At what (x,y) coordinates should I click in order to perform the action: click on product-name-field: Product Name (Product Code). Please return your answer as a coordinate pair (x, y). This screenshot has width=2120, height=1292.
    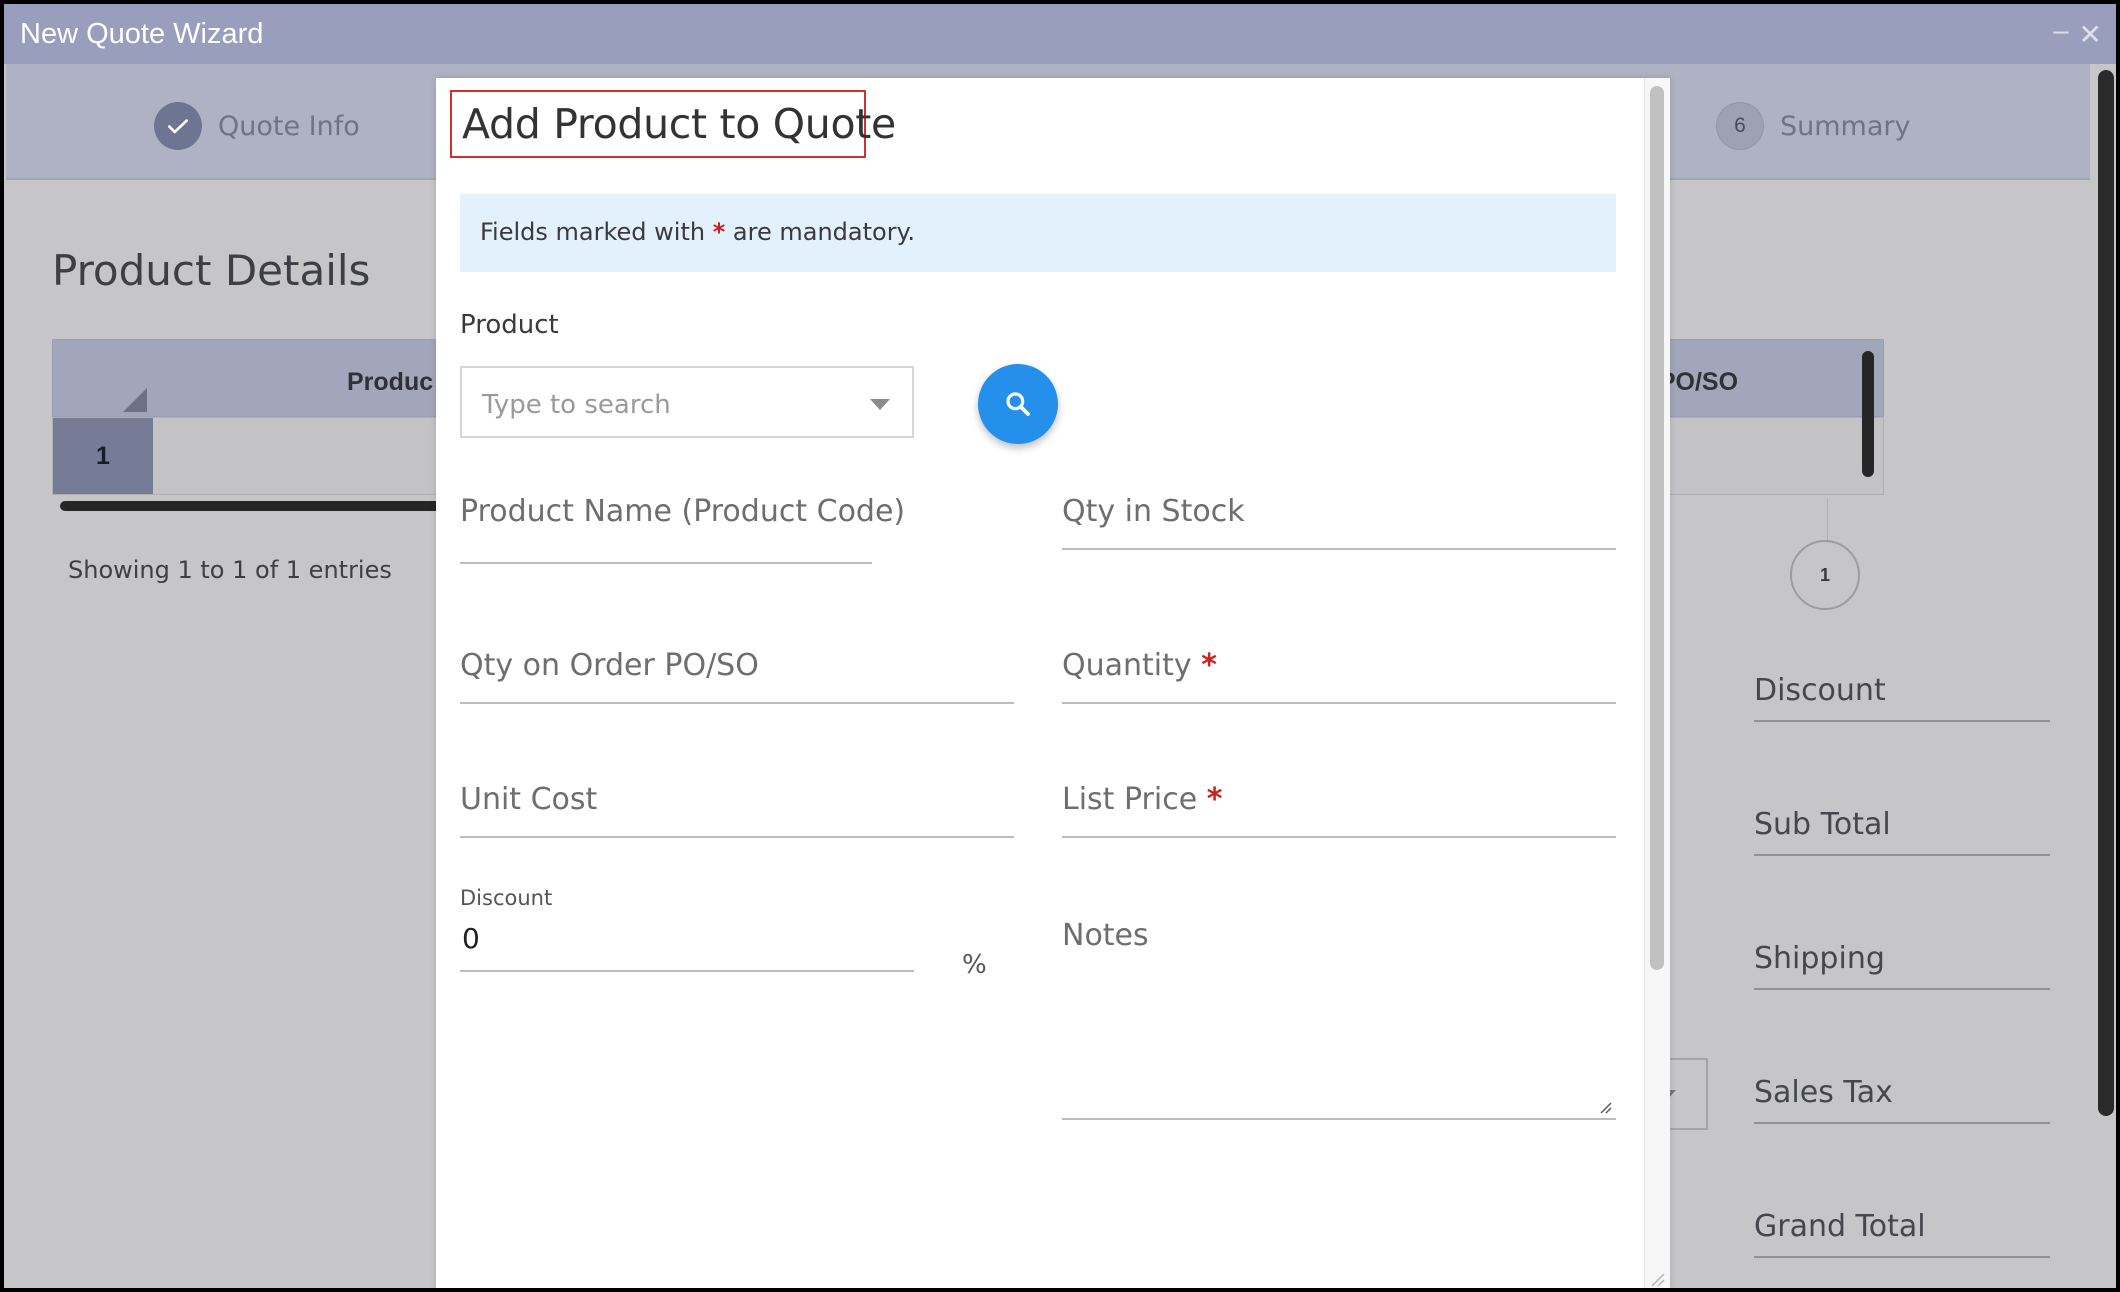
    Looking at the image, I should click on (682, 529).